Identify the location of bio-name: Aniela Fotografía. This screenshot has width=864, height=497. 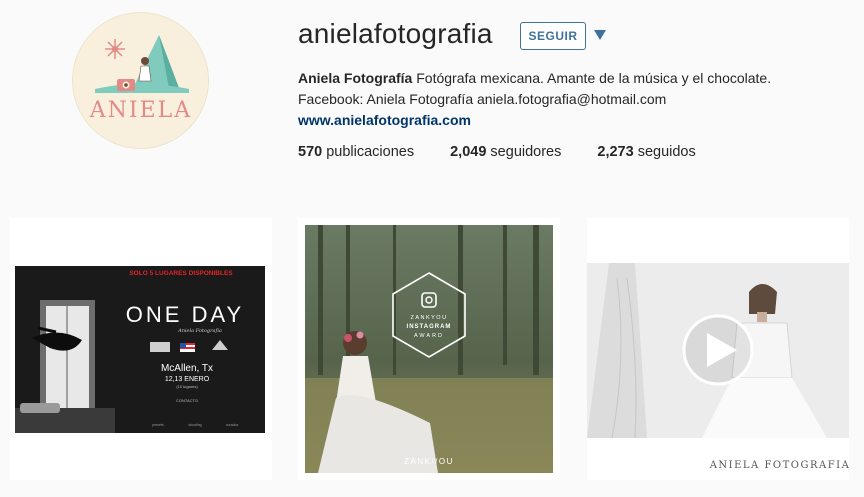
(355, 78).